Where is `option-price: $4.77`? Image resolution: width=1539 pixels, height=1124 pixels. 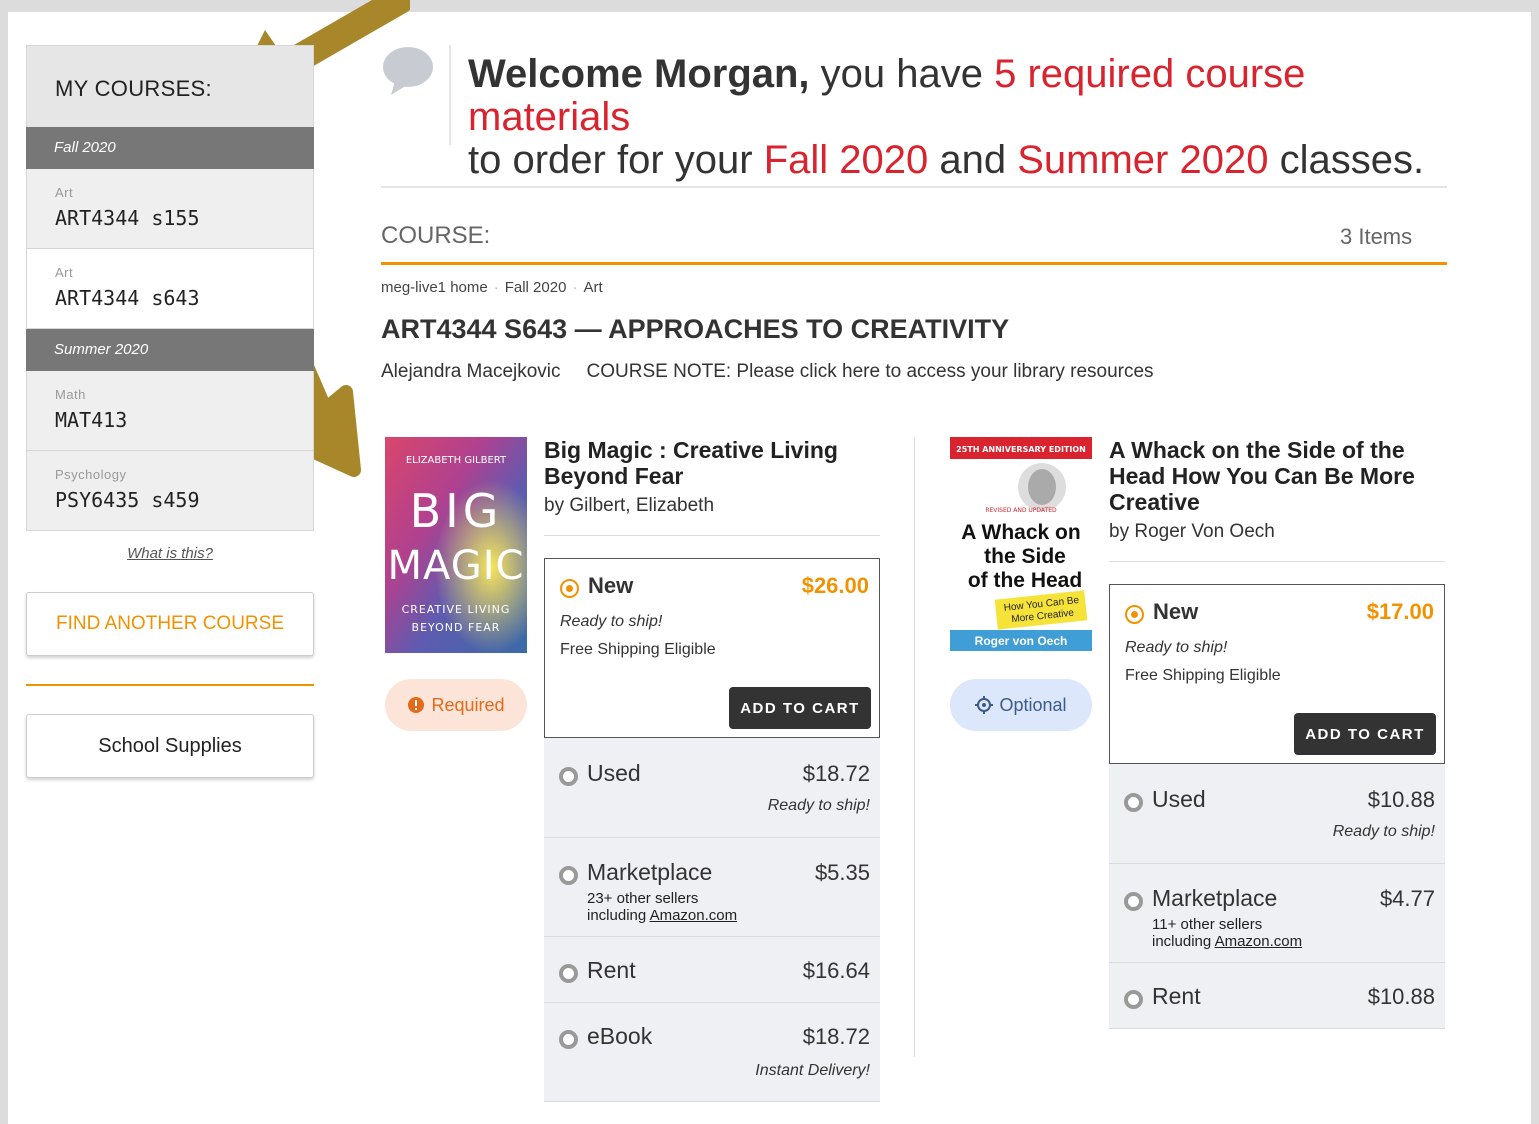 option-price: $4.77 is located at coordinates (1407, 898).